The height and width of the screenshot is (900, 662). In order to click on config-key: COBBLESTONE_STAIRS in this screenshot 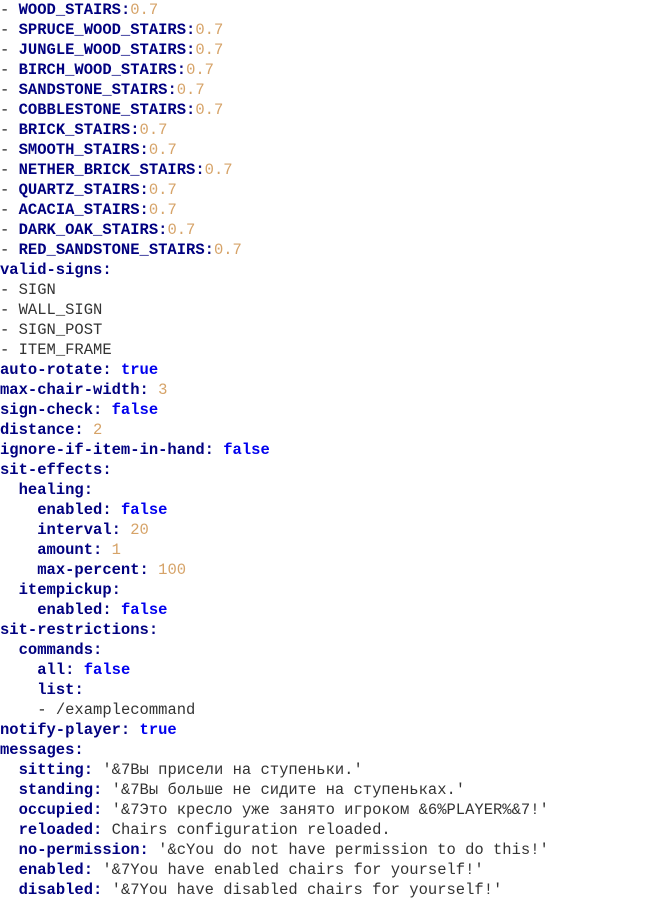, I will do `click(102, 110)`.